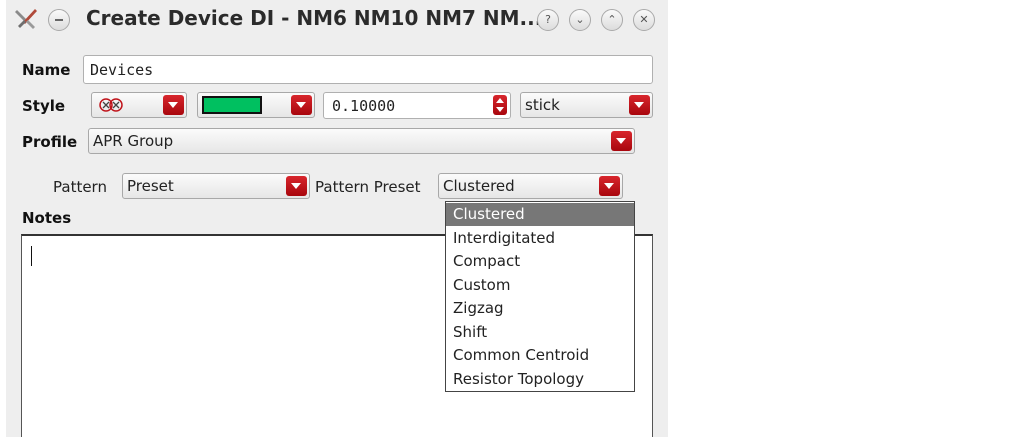  What do you see at coordinates (50, 142) in the screenshot?
I see `profile-label: Profile` at bounding box center [50, 142].